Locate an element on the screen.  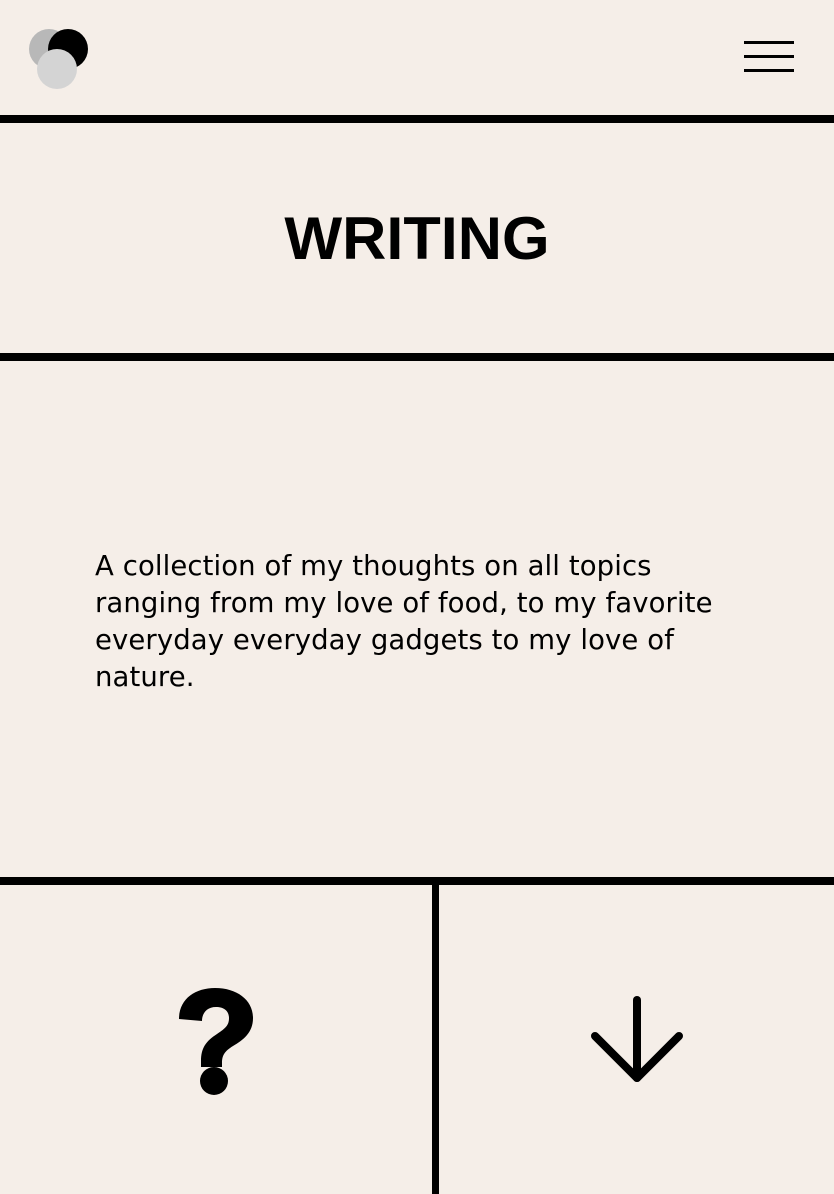
arrow-down-icon is located at coordinates (636, 1038).